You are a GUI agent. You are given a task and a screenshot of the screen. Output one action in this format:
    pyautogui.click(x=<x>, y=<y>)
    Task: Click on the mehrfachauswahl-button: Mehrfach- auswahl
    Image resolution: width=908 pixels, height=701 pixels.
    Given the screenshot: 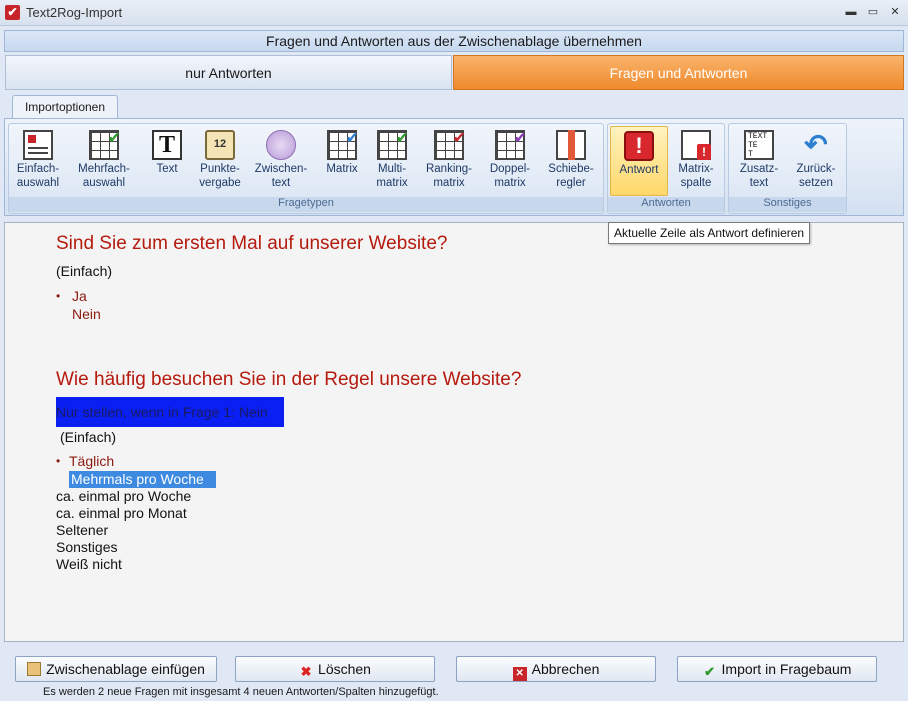 What is the action you would take?
    pyautogui.click(x=104, y=161)
    